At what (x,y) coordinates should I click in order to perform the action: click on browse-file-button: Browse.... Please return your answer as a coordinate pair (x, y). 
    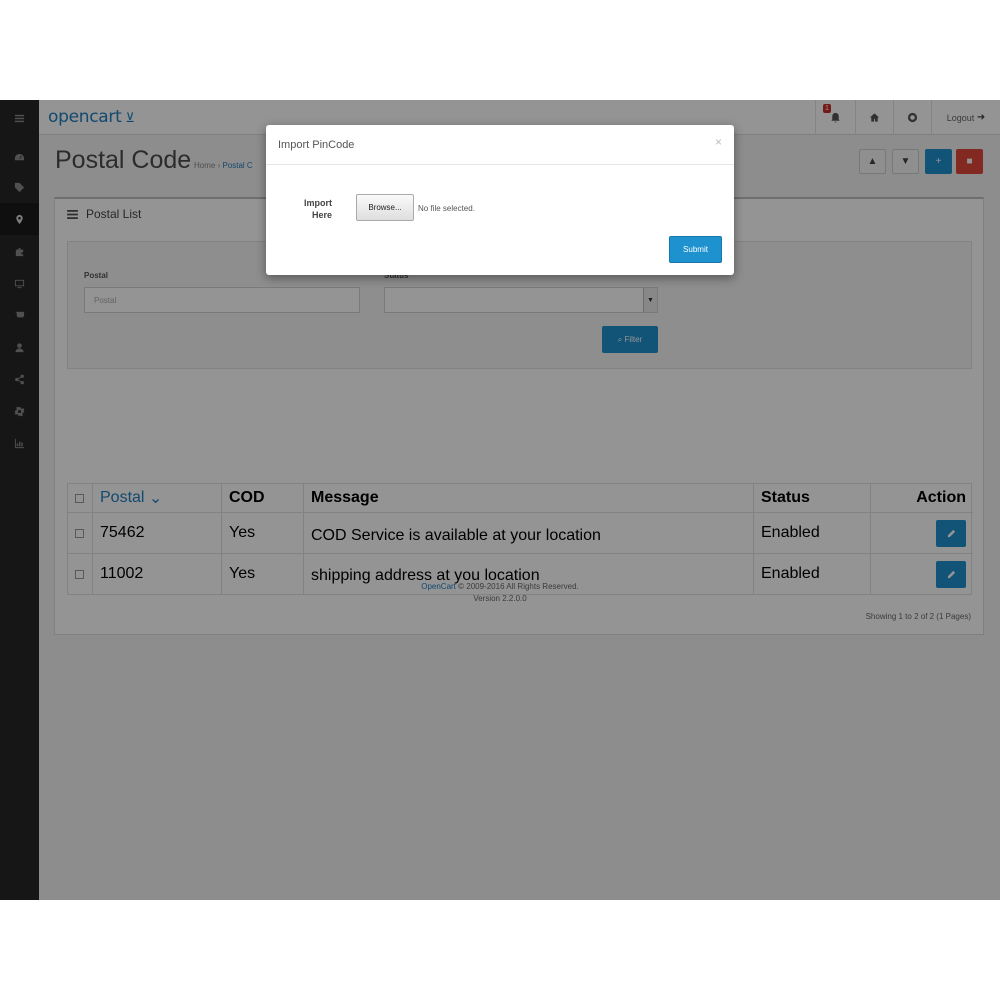
    Looking at the image, I should click on (385, 207).